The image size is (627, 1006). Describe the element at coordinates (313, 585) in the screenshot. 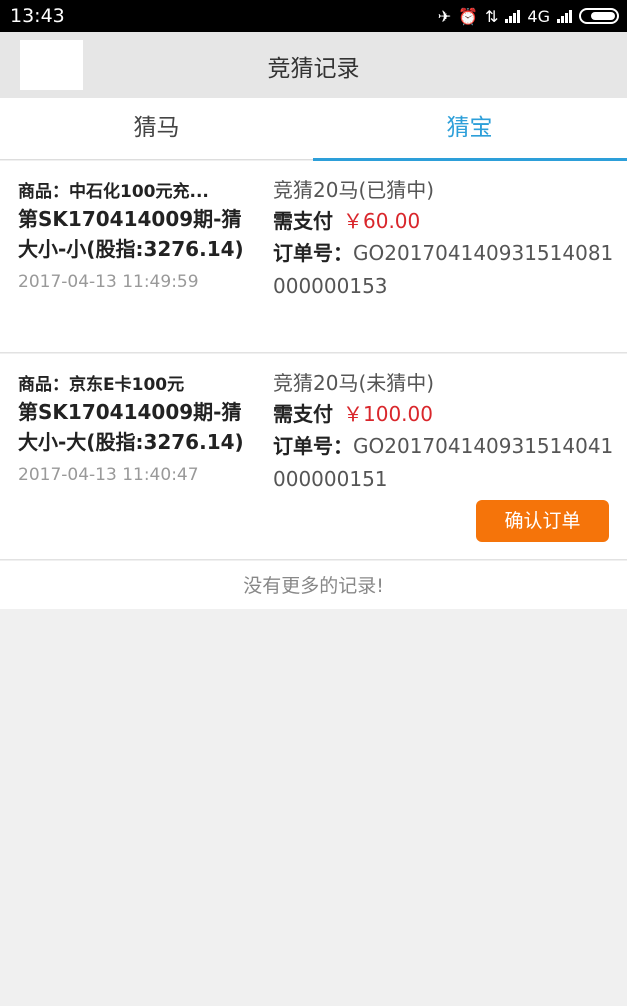

I see `no-more-records: 没有更多的记录!` at that location.